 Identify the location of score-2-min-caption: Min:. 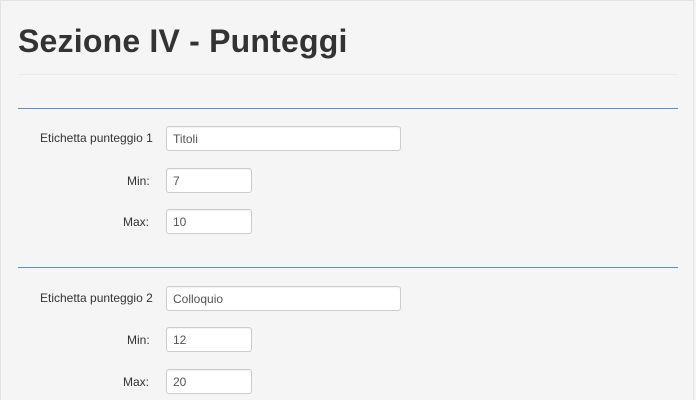
(138, 340).